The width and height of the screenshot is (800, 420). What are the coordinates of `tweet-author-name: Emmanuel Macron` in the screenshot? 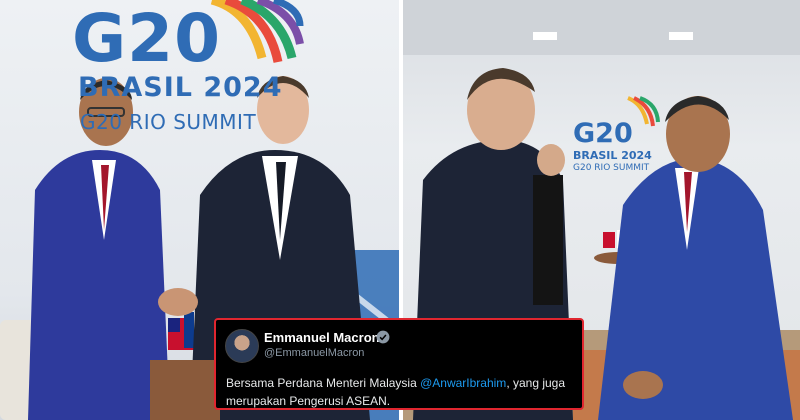 It's located at (322, 337).